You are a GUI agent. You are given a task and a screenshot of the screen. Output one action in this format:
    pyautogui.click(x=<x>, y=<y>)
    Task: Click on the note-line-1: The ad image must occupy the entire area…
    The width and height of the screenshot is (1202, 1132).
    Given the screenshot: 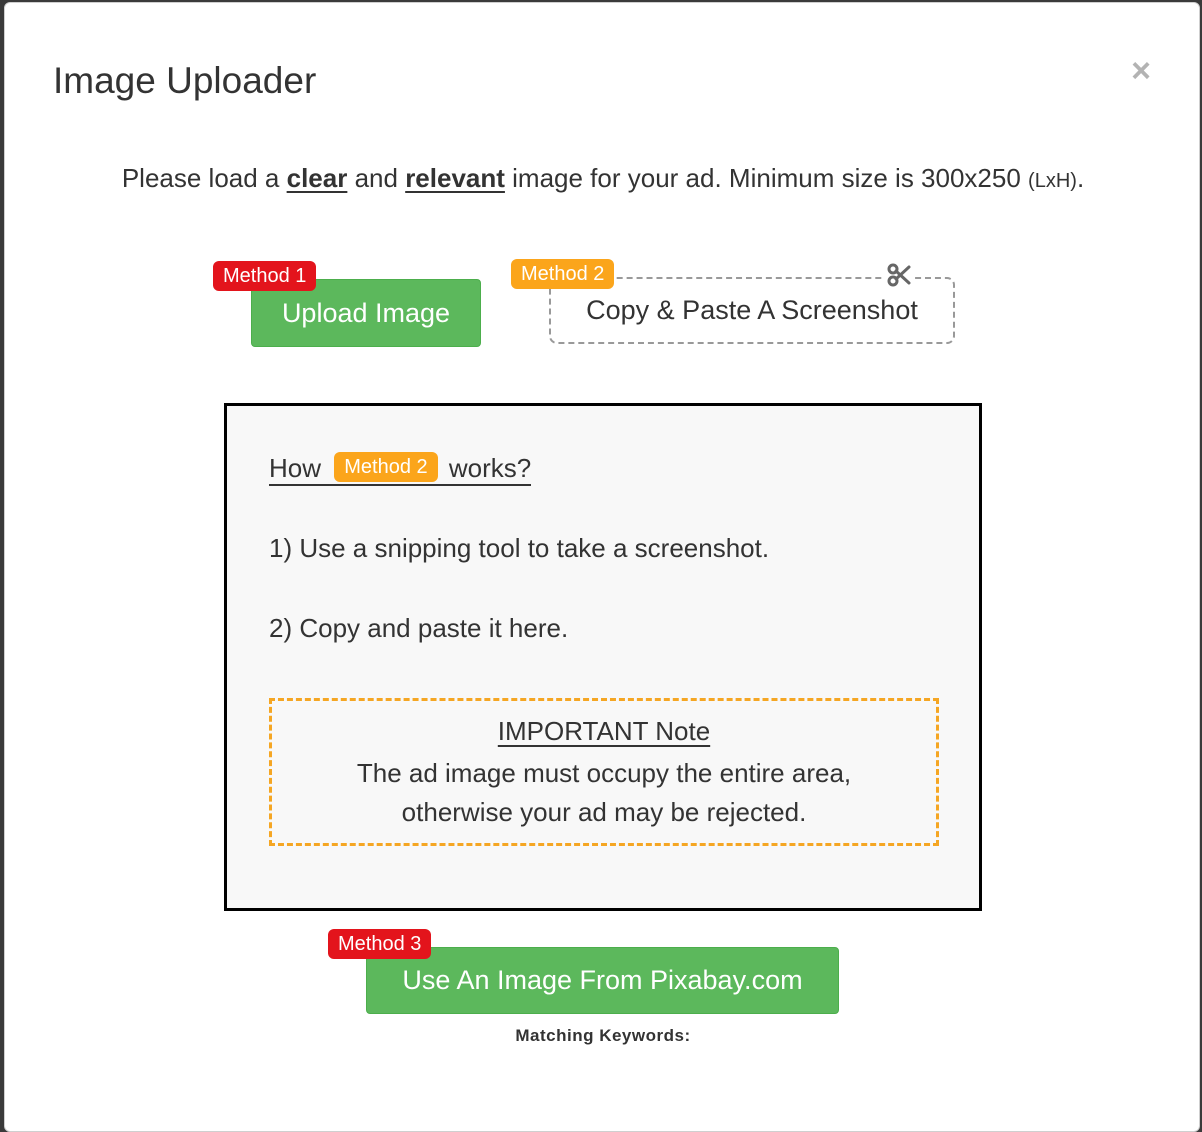 What is the action you would take?
    pyautogui.click(x=604, y=773)
    